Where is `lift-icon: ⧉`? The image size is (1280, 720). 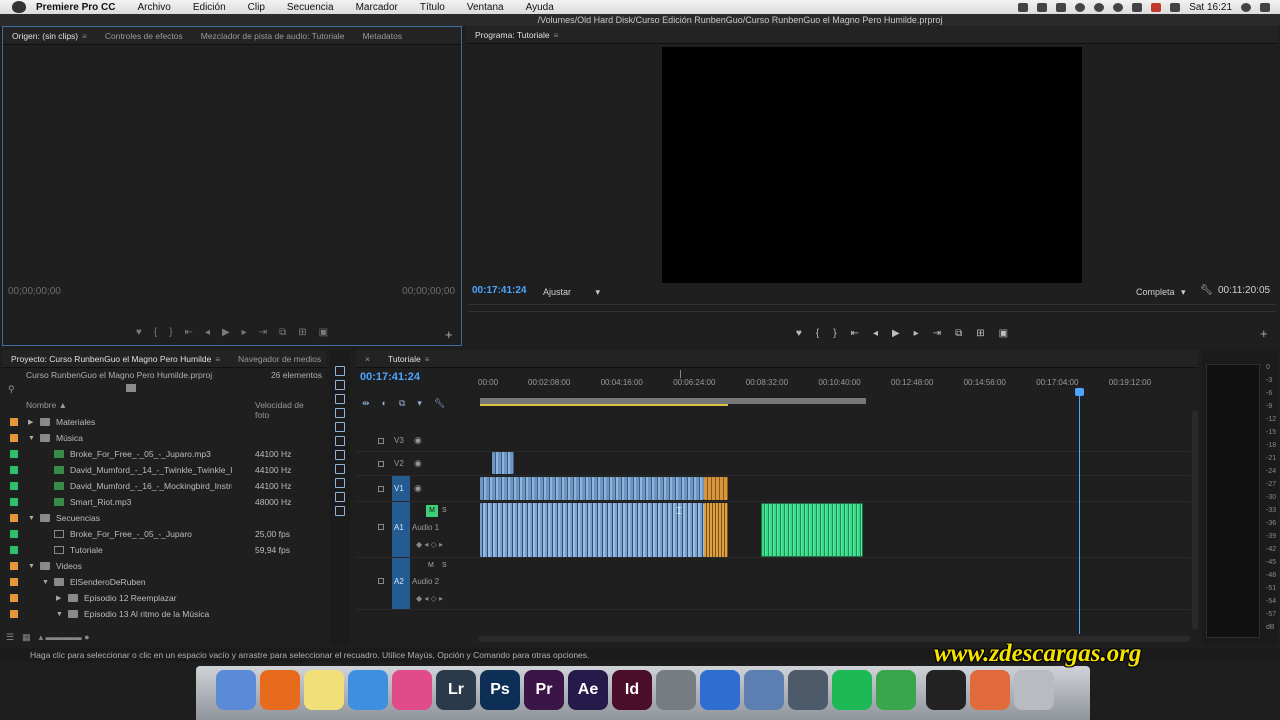
lift-icon: ⧉ is located at coordinates (958, 333).